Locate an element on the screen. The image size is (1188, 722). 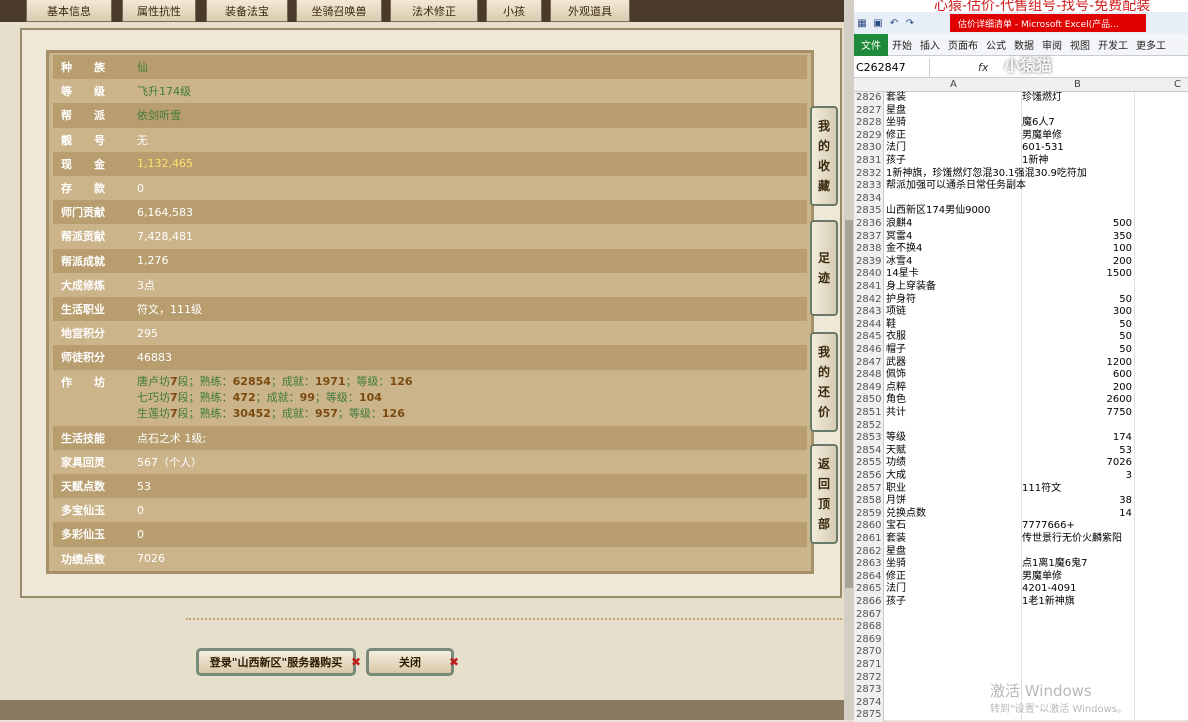
side-button-0: 我的收藏 is located at coordinates (824, 156).